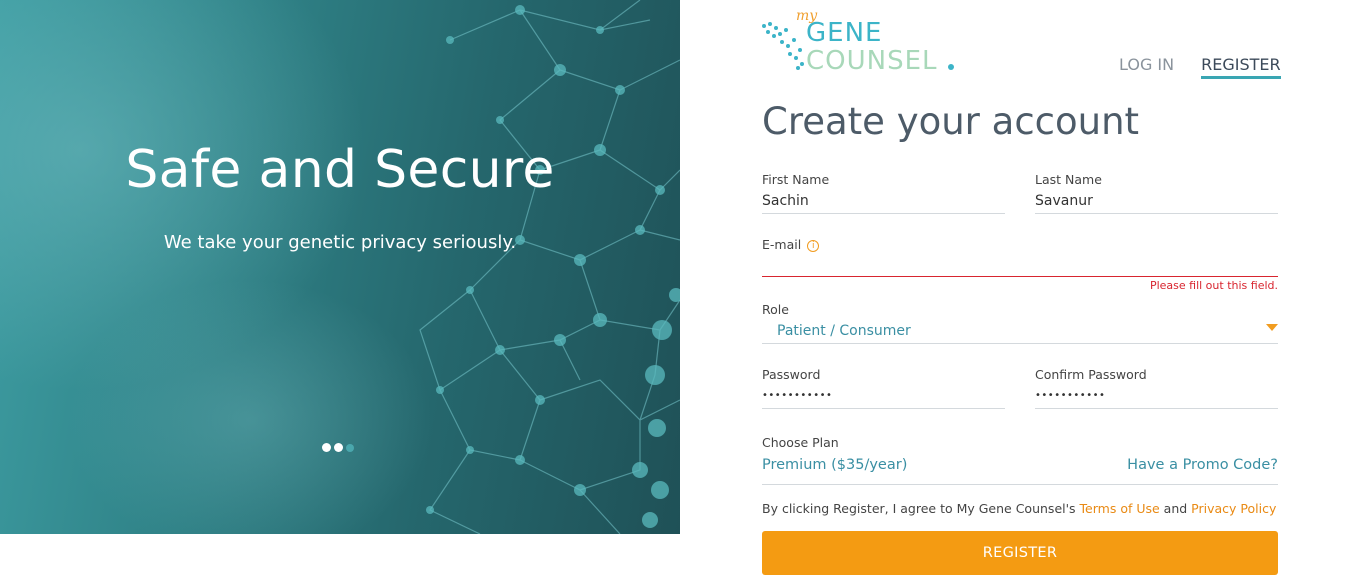 This screenshot has width=1360, height=578. Describe the element at coordinates (1020, 553) in the screenshot. I see `register-button: REGISTER` at that location.